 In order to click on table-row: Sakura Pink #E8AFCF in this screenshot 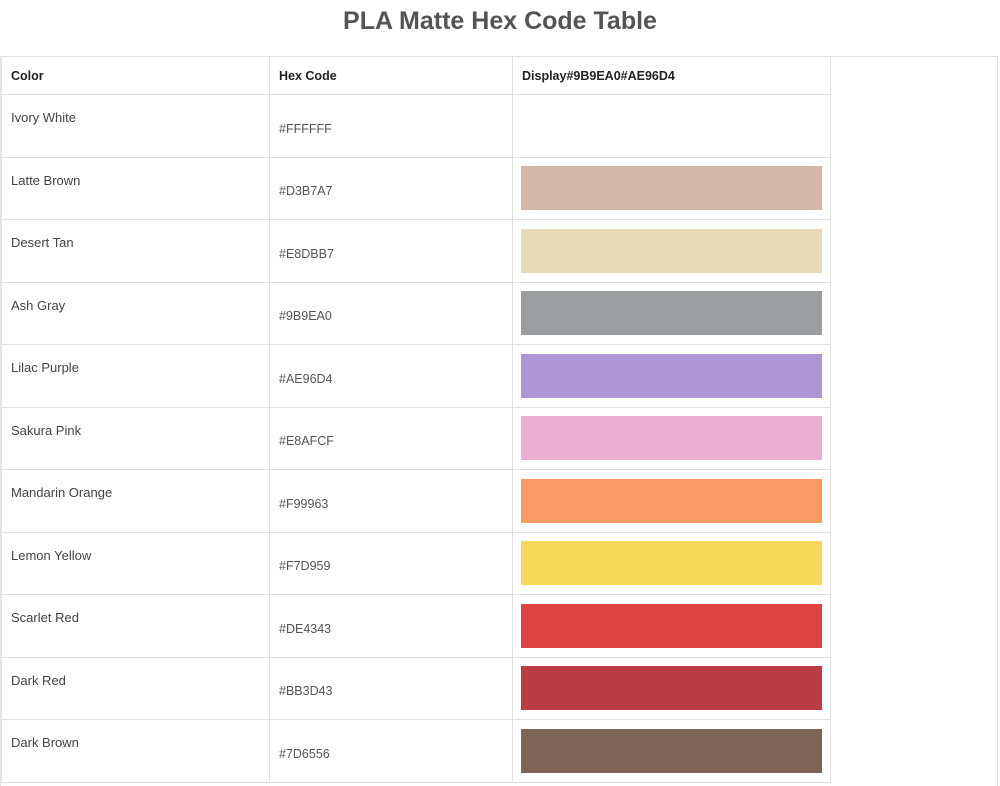, I will do `click(416, 438)`.